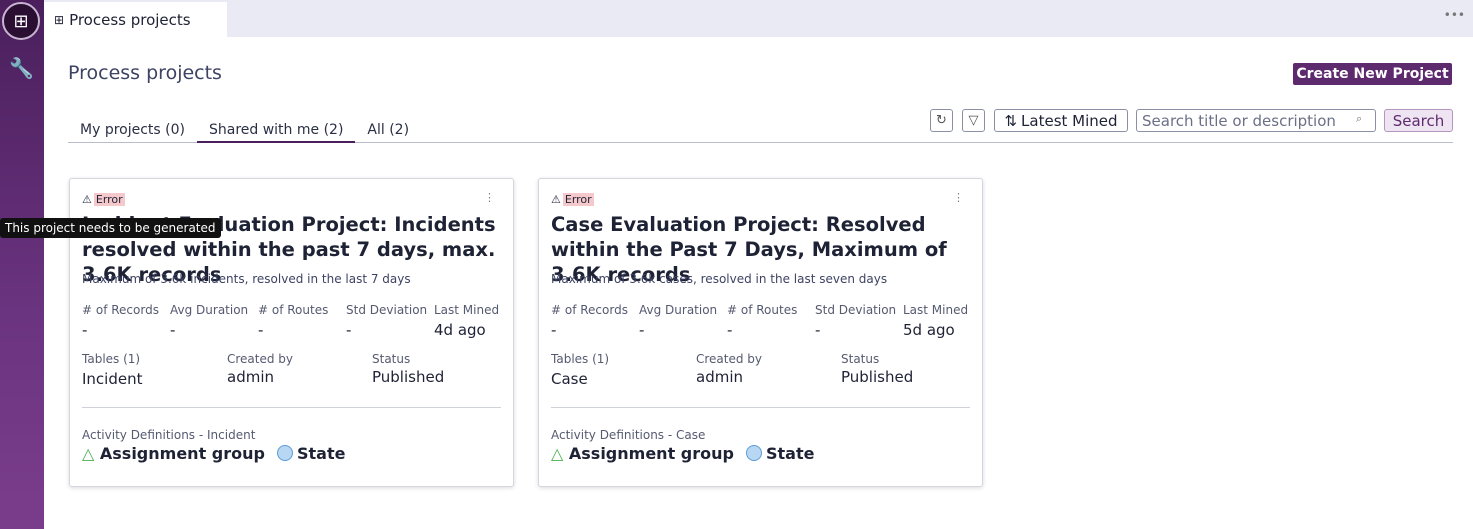  I want to click on mined-value: 4d ago, so click(460, 330).